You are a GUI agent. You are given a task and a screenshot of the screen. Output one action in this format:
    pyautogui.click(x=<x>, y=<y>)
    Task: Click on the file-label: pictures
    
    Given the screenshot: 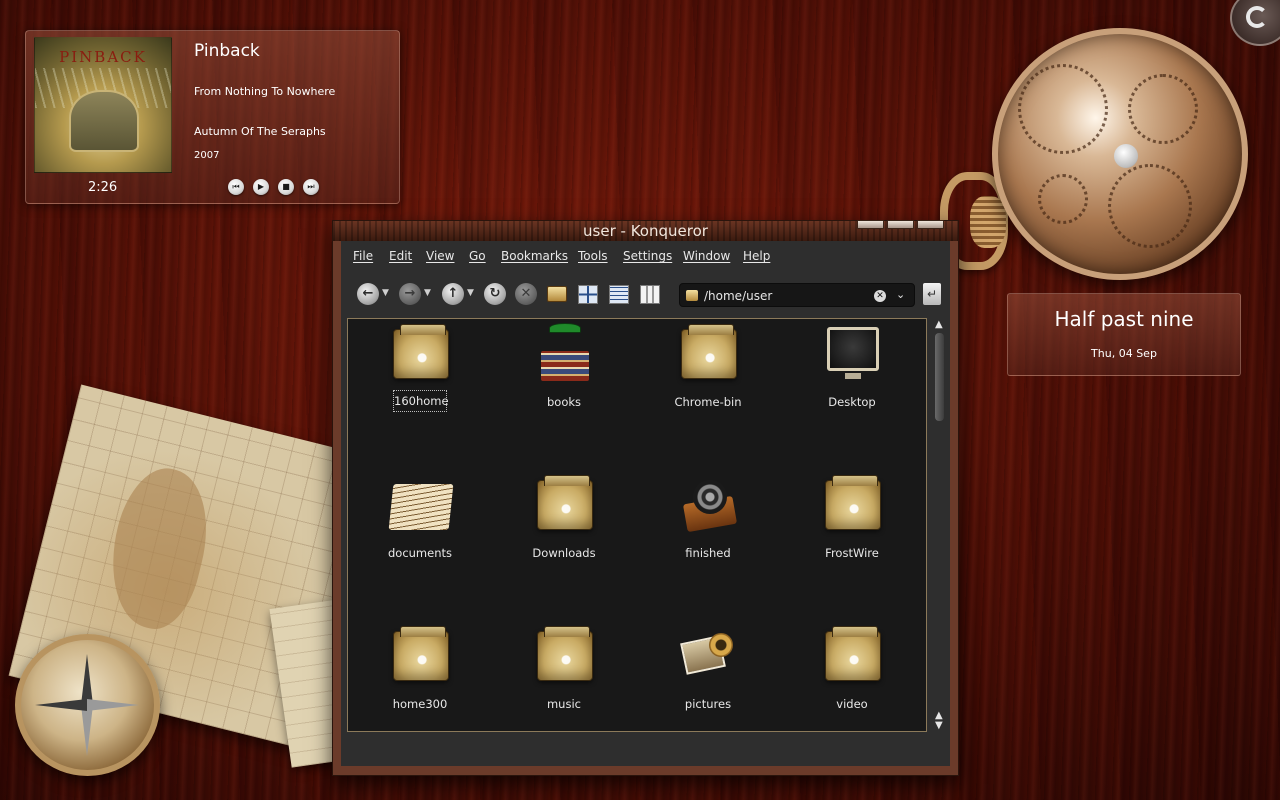 What is the action you would take?
    pyautogui.click(x=708, y=704)
    